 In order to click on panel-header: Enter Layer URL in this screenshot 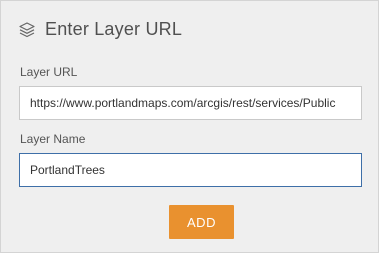, I will do `click(100, 29)`.